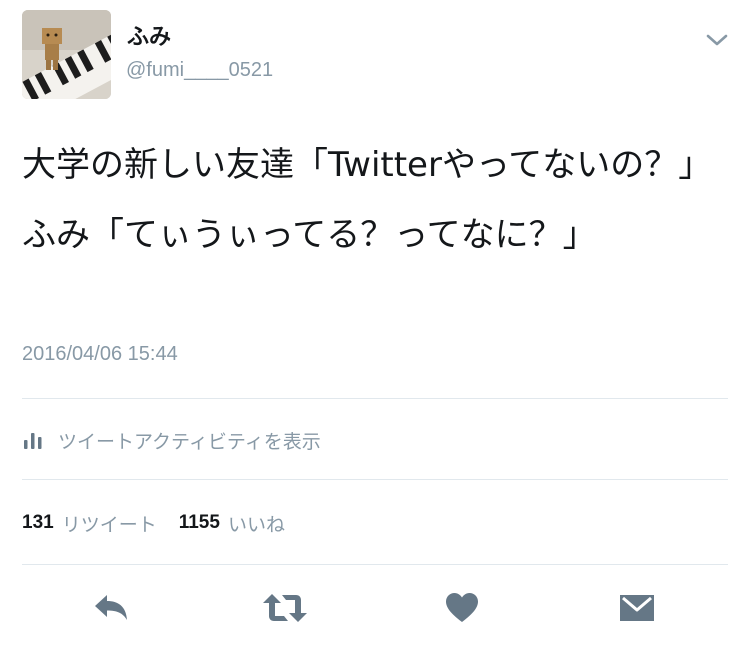  What do you see at coordinates (164, 523) in the screenshot?
I see `tweet-stats: 131 リツイート 1155 いいね` at bounding box center [164, 523].